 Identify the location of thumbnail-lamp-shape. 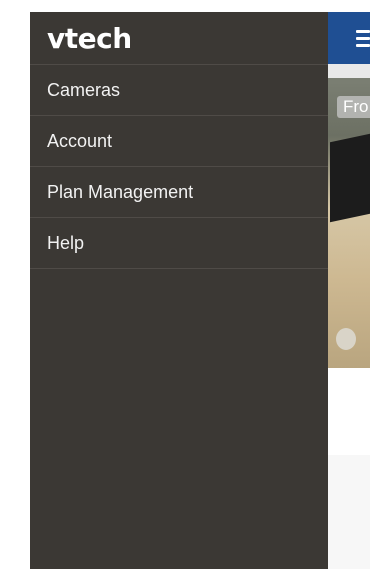
(346, 339).